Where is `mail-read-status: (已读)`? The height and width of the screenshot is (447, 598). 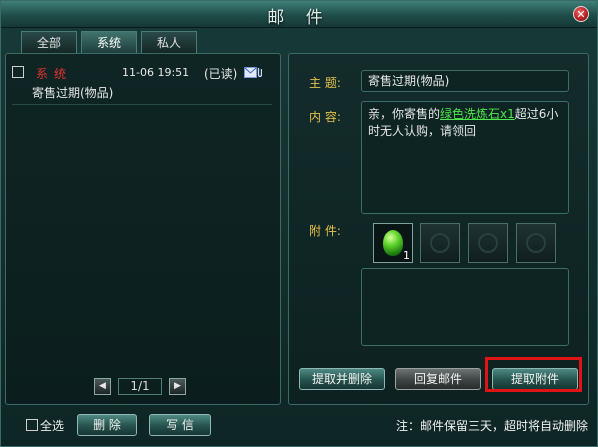 mail-read-status: (已读) is located at coordinates (221, 74).